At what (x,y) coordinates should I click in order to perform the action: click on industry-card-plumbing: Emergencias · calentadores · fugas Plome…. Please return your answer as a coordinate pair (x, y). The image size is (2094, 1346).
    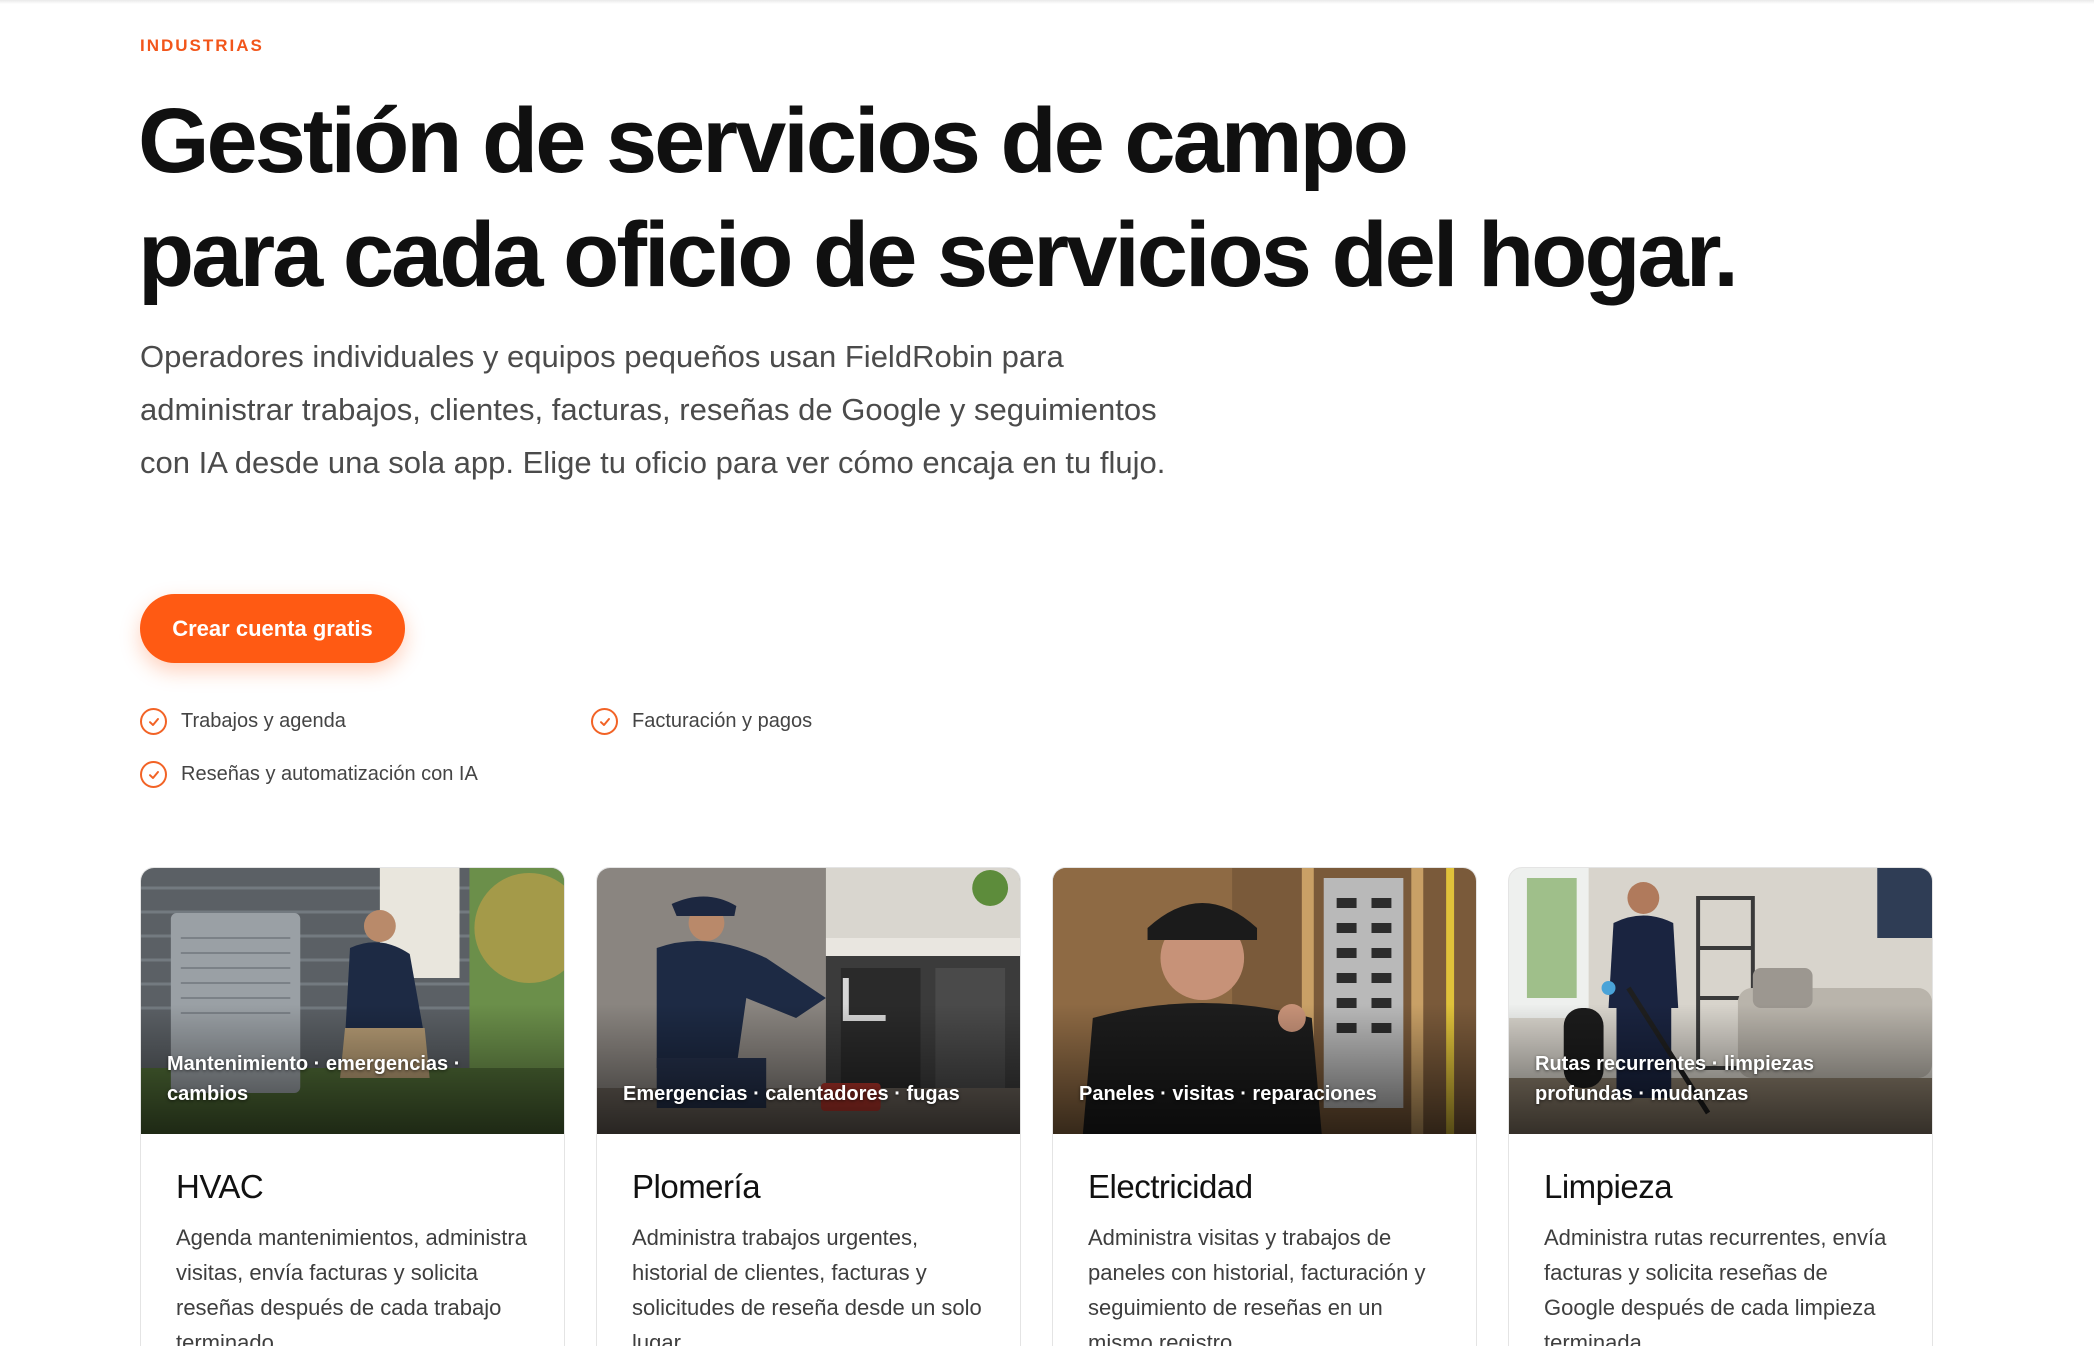
    Looking at the image, I should click on (808, 1106).